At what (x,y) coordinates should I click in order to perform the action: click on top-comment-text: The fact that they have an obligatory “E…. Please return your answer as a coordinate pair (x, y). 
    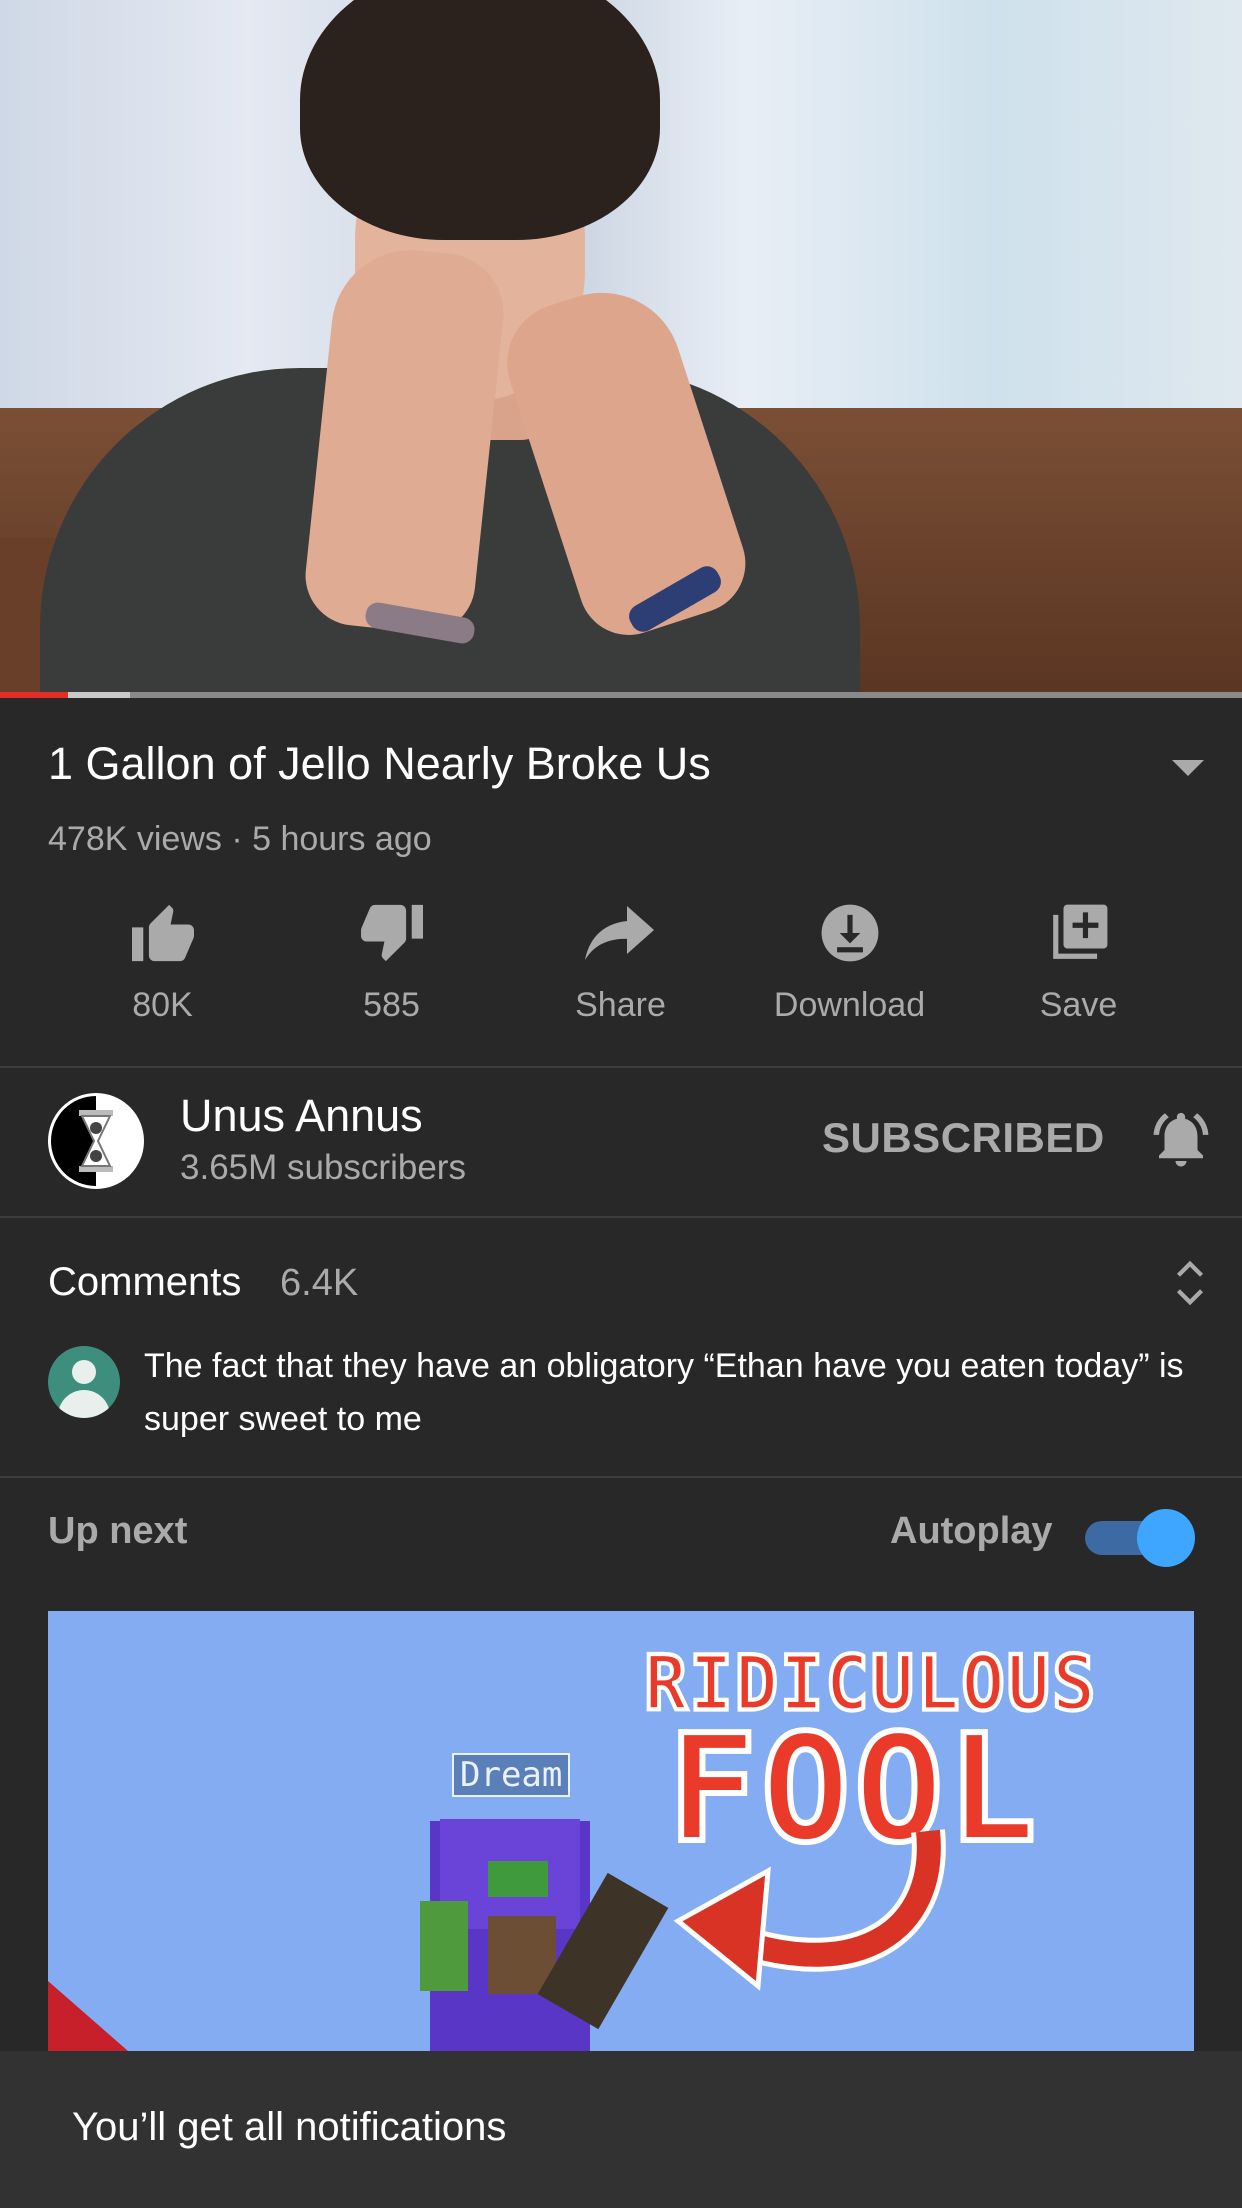
    Looking at the image, I should click on (664, 1393).